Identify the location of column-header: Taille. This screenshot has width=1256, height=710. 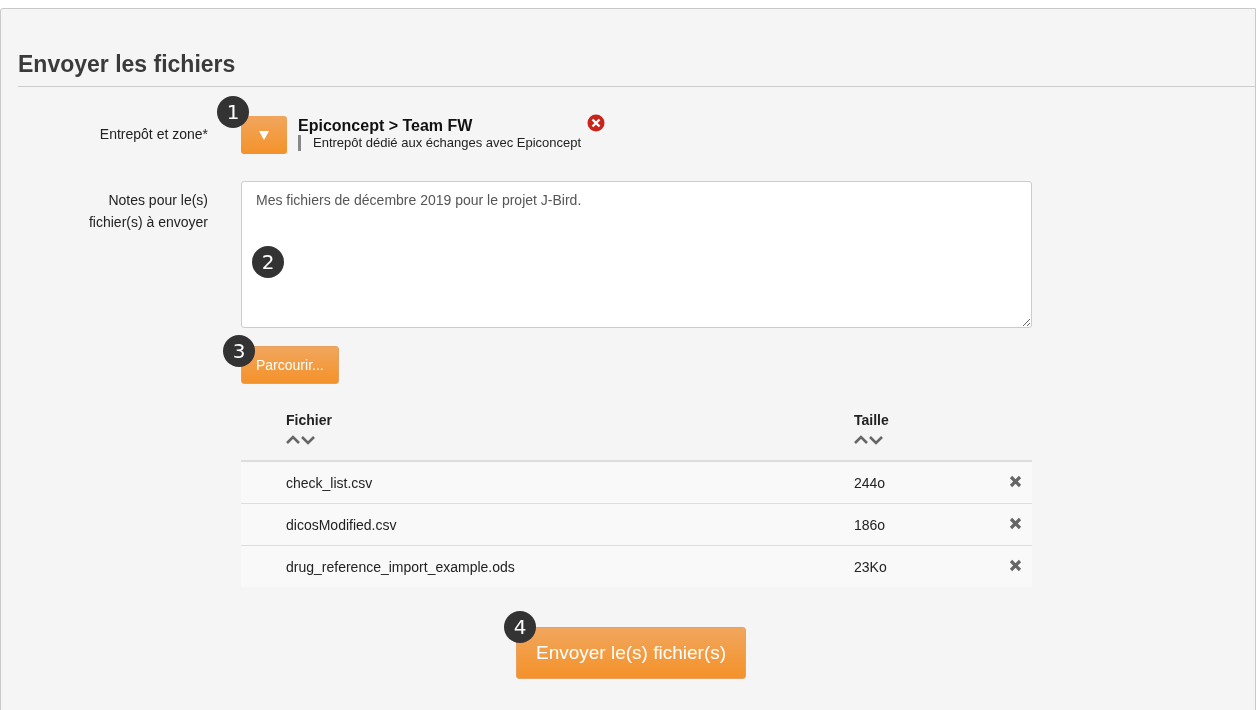
(872, 420).